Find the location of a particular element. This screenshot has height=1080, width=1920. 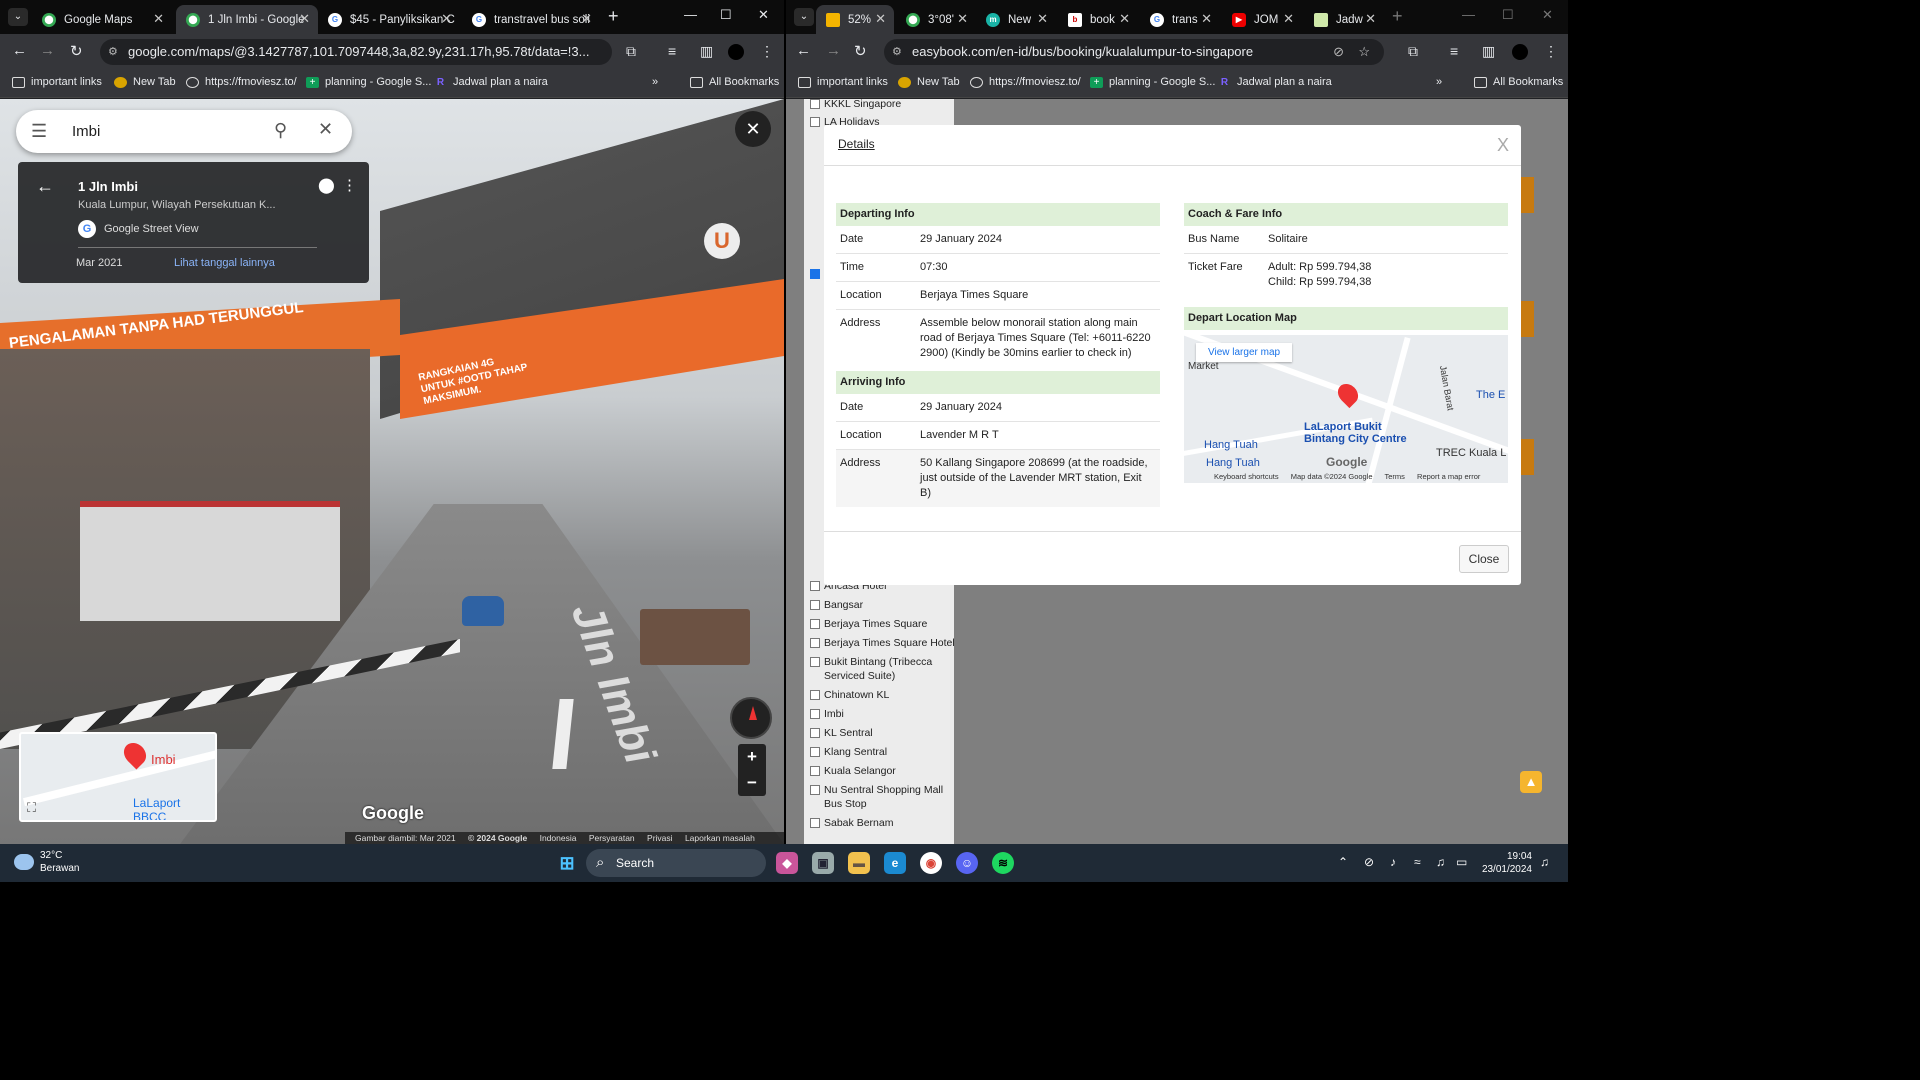

chrome-icon: ◉ is located at coordinates (931, 863).